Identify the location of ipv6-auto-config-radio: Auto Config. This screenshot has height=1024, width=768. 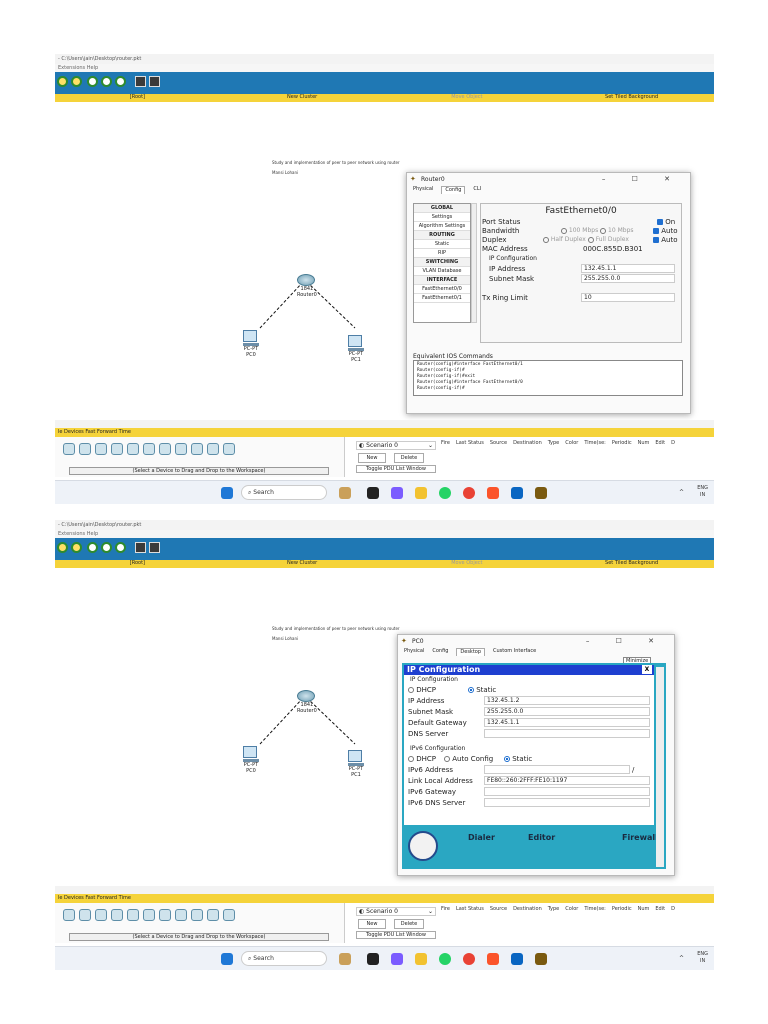
(468, 759).